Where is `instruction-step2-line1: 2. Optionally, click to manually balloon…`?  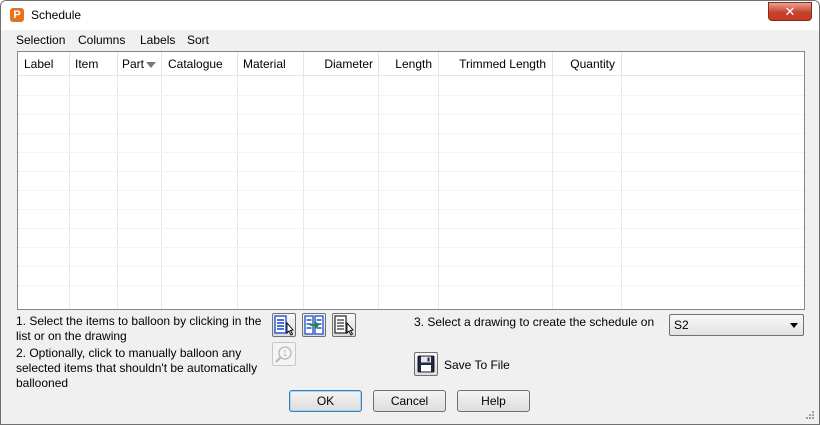 instruction-step2-line1: 2. Optionally, click to manually balloon… is located at coordinates (129, 353).